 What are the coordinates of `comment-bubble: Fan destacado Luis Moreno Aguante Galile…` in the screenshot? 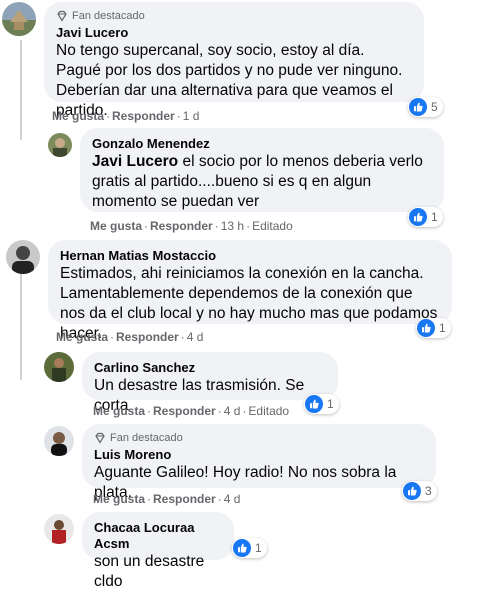 It's located at (259, 462).